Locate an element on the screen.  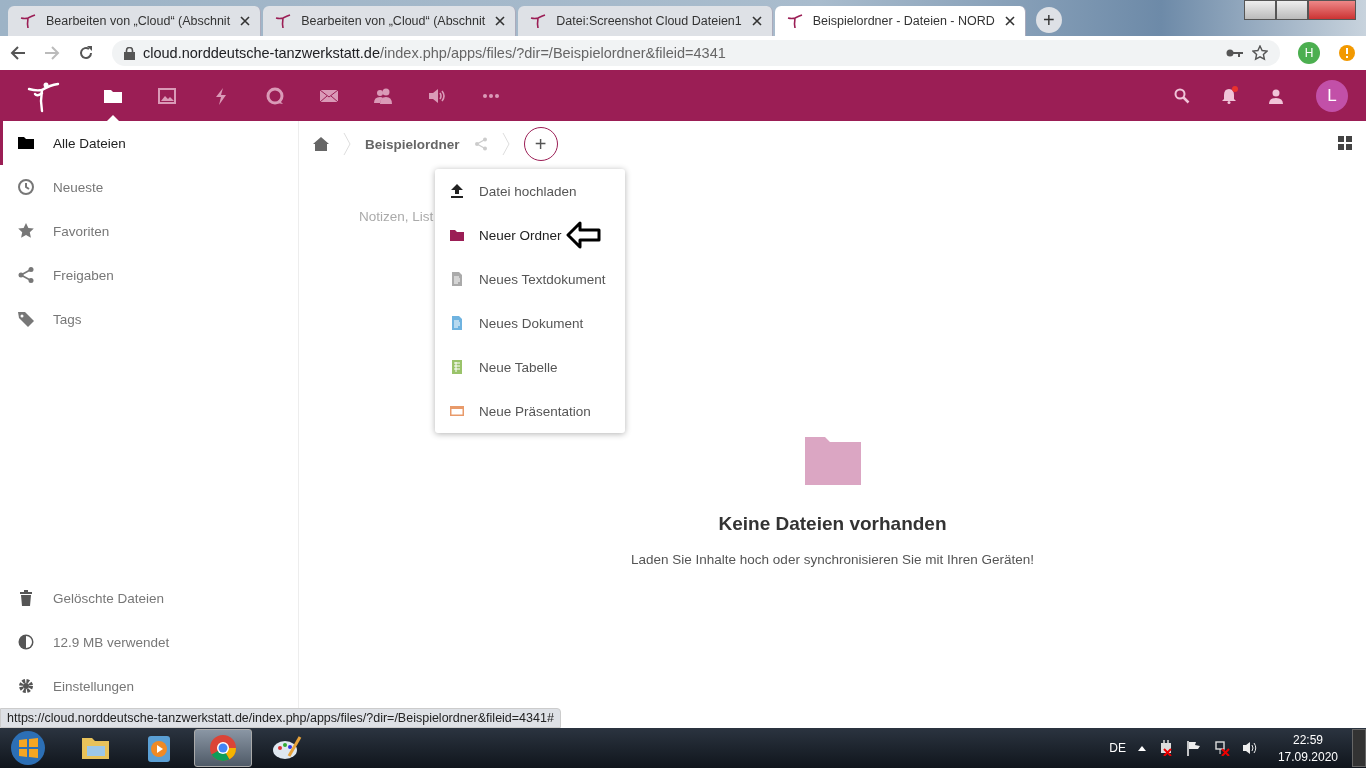
user-avatar: L is located at coordinates (1332, 95).